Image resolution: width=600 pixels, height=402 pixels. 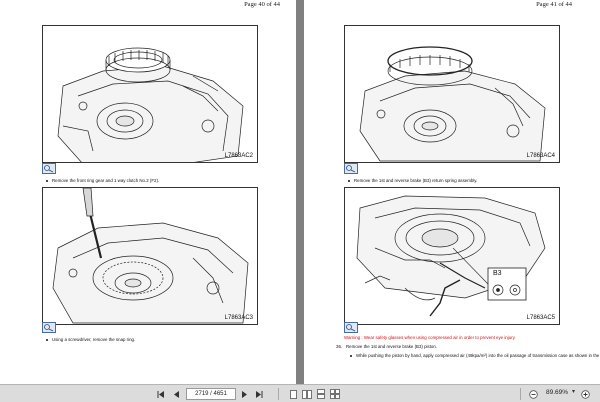 I want to click on page-number-label: Page 40 of 44, so click(x=262, y=4).